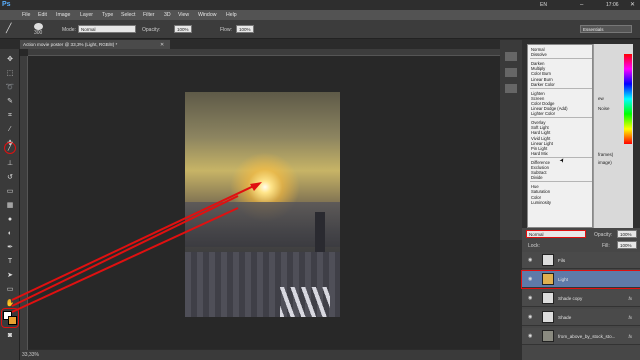  Describe the element at coordinates (603, 235) in the screenshot. I see `layer-opacity-label: Opacity:` at that location.